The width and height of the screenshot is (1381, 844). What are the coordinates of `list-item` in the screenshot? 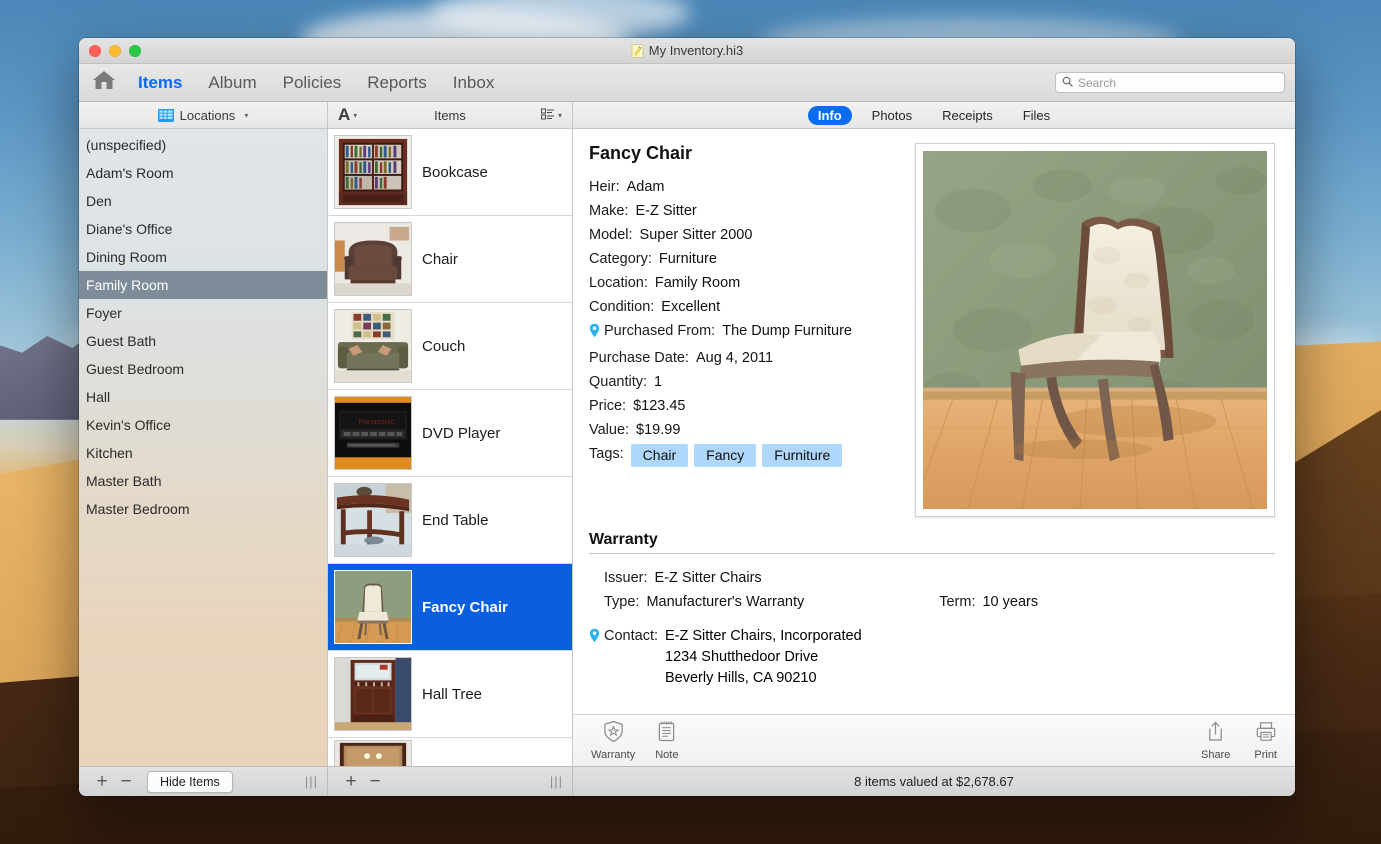 It's located at (450, 752).